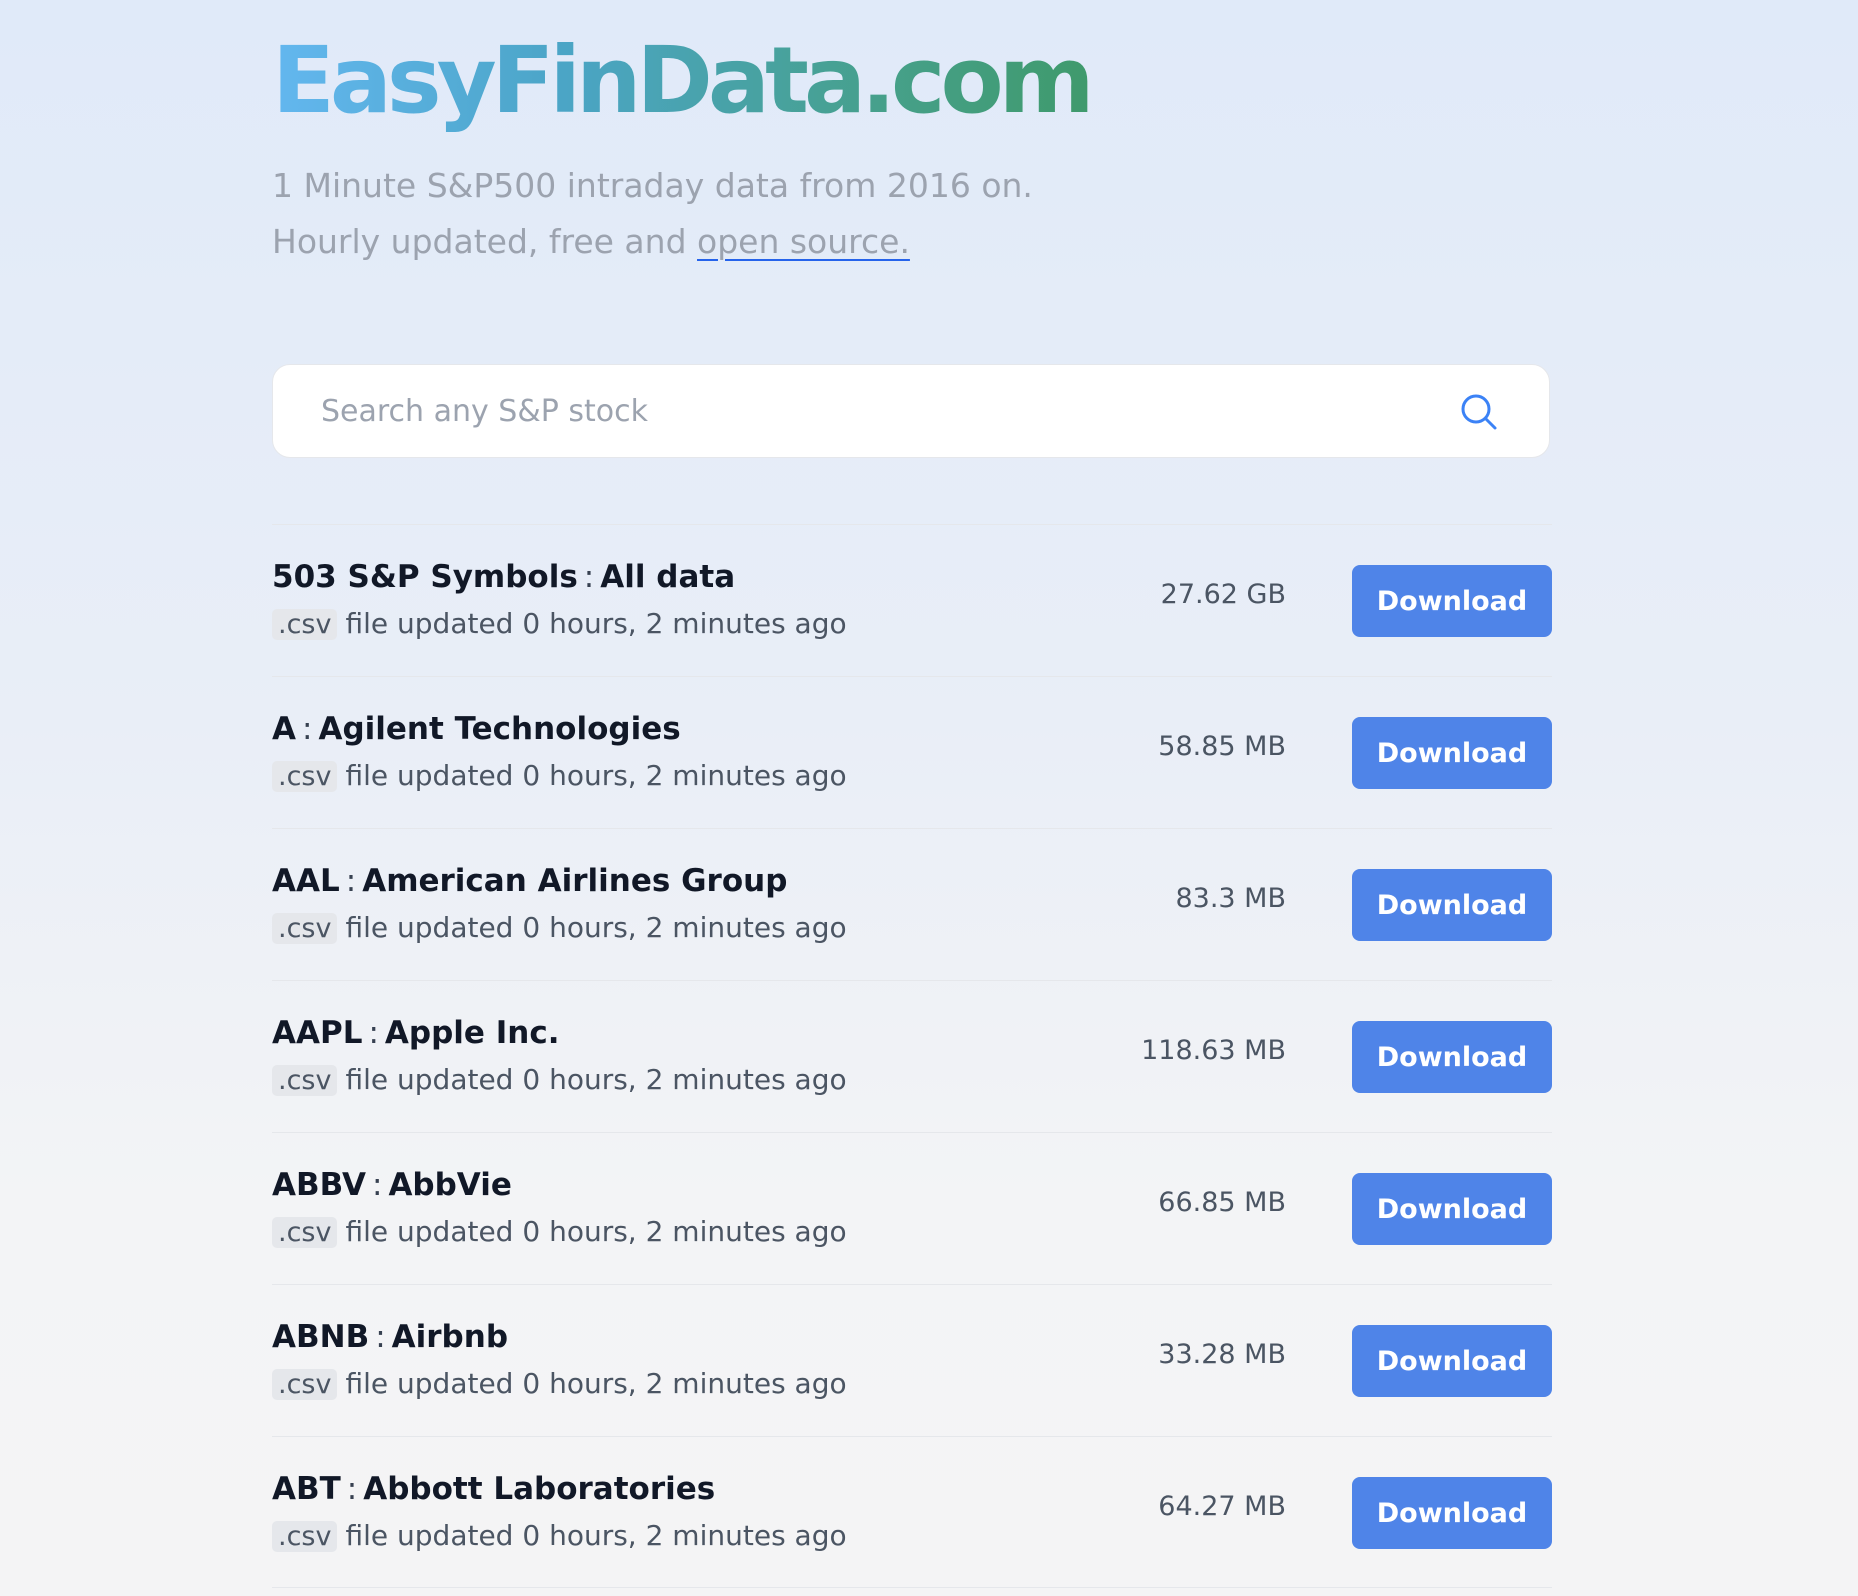 This screenshot has height=1596, width=1858. I want to click on item-company-name: Agilent Technologies, so click(499, 729).